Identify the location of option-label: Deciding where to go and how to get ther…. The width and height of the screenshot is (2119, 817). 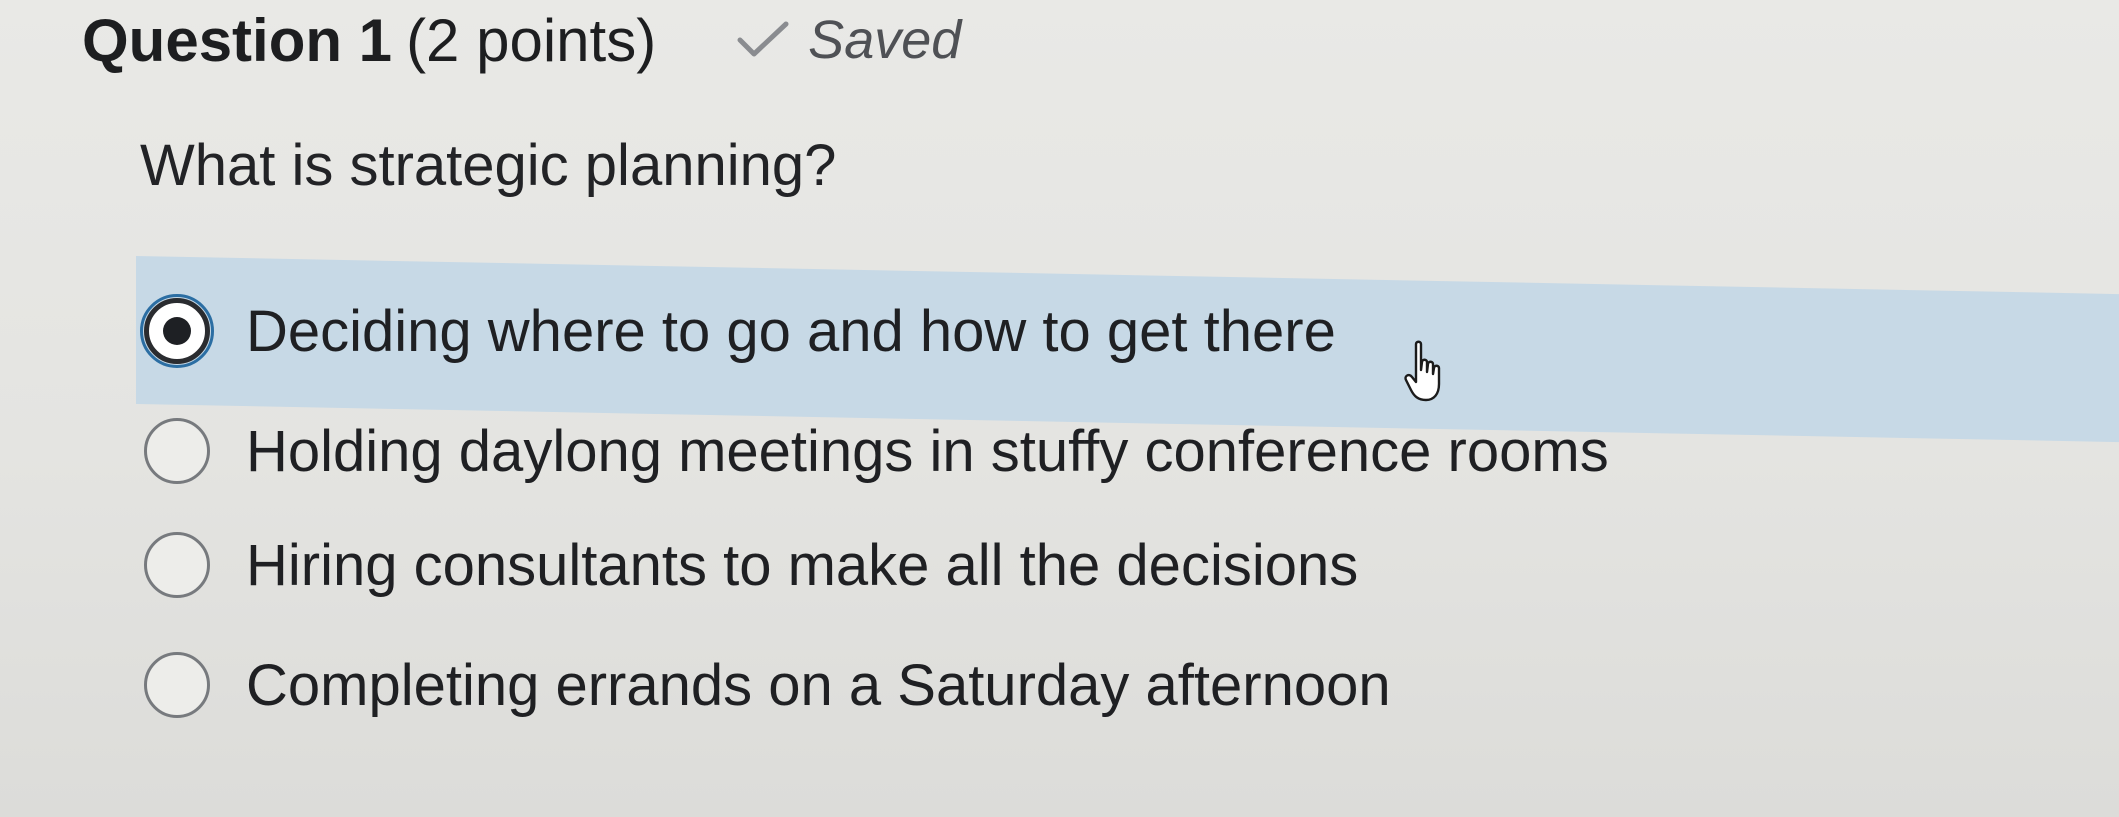
(791, 331).